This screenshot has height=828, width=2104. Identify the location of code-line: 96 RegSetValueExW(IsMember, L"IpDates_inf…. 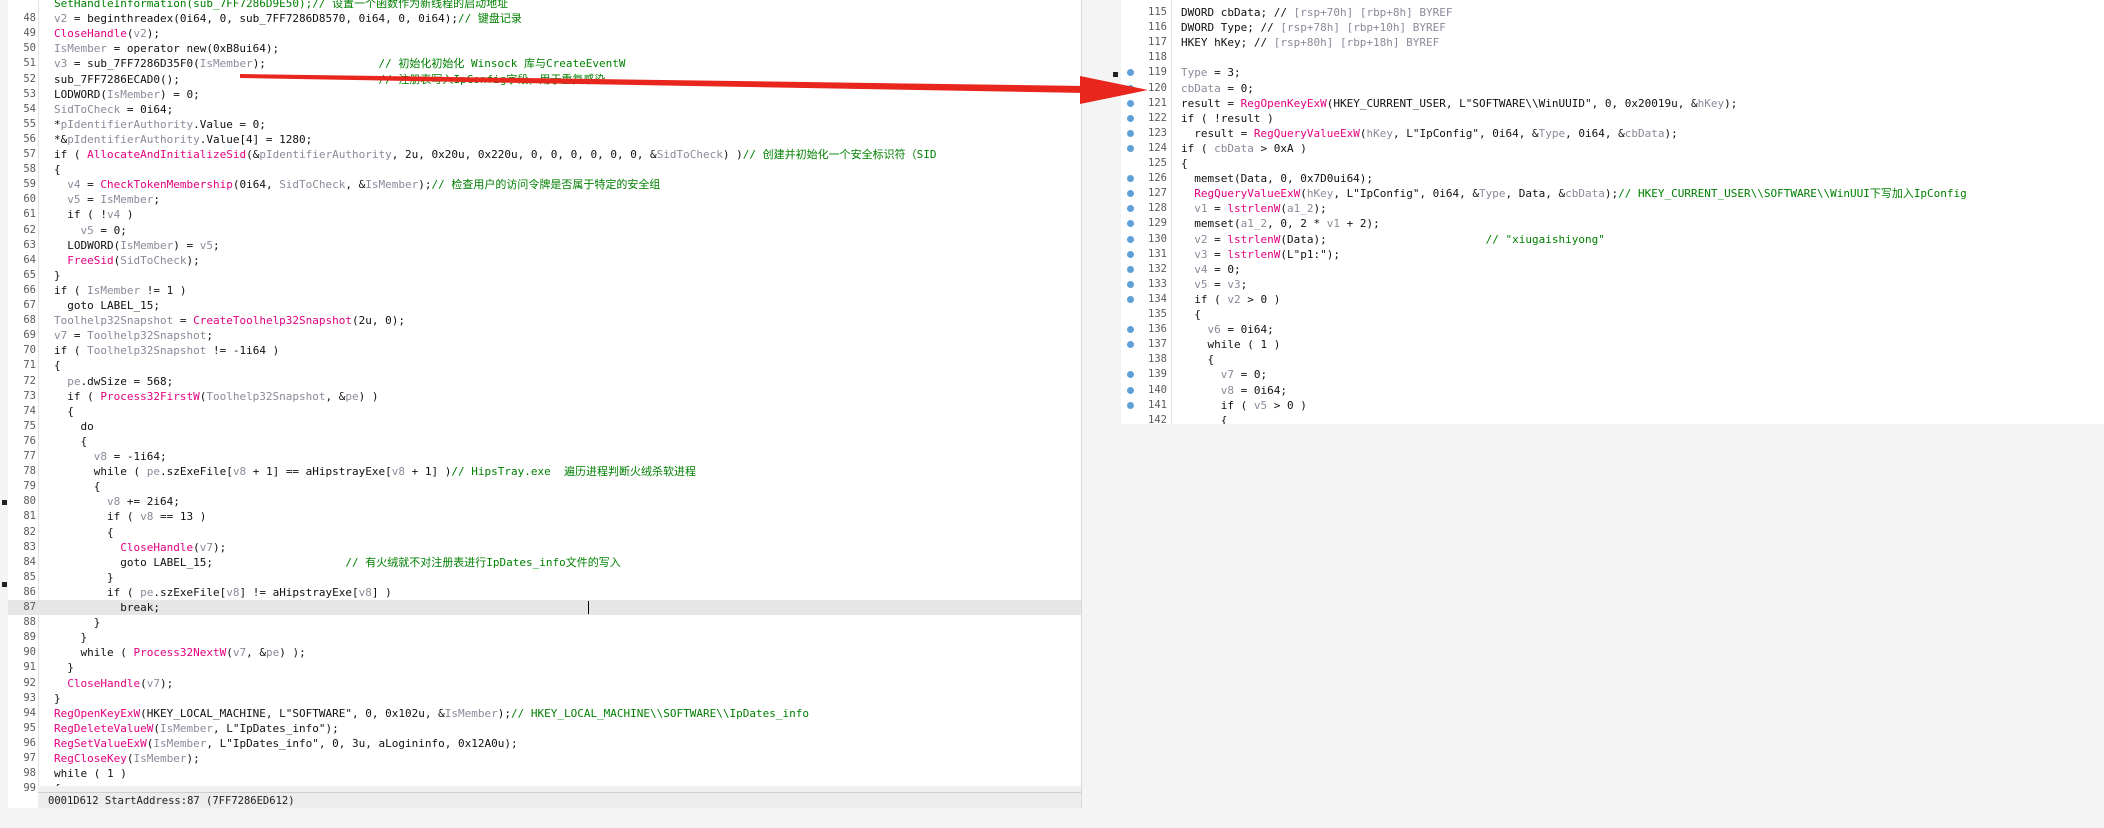
(544, 743).